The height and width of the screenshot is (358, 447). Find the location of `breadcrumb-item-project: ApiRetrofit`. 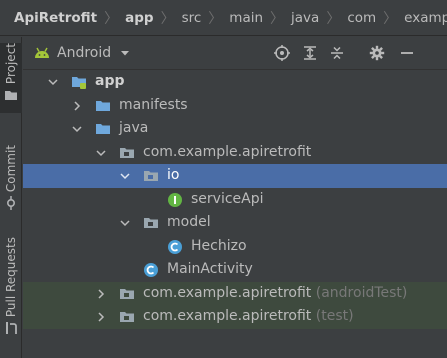

breadcrumb-item-project: ApiRetrofit is located at coordinates (55, 18).